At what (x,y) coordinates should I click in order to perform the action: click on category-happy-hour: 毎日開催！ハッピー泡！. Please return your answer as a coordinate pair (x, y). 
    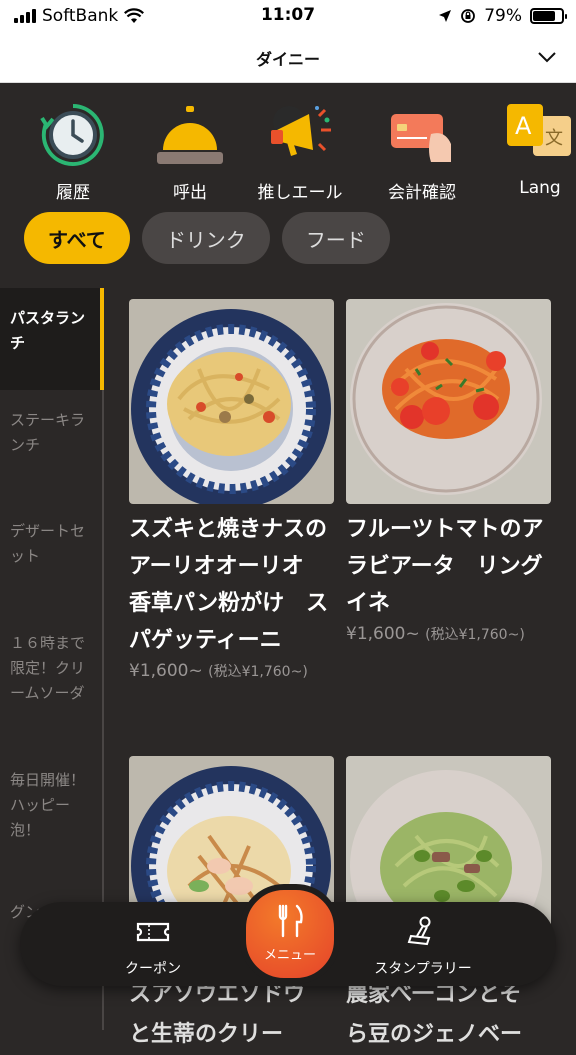
    Looking at the image, I should click on (52, 816).